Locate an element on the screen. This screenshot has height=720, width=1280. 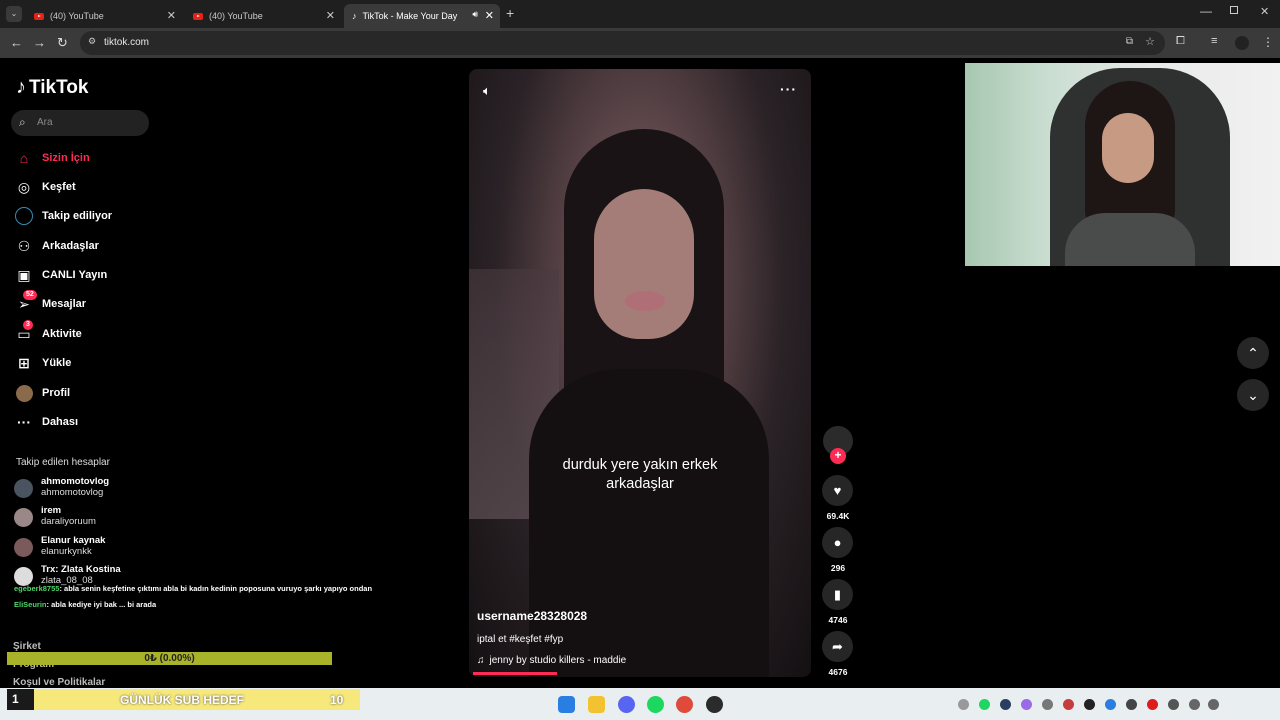
file-explorer-icon is located at coordinates (596, 704).